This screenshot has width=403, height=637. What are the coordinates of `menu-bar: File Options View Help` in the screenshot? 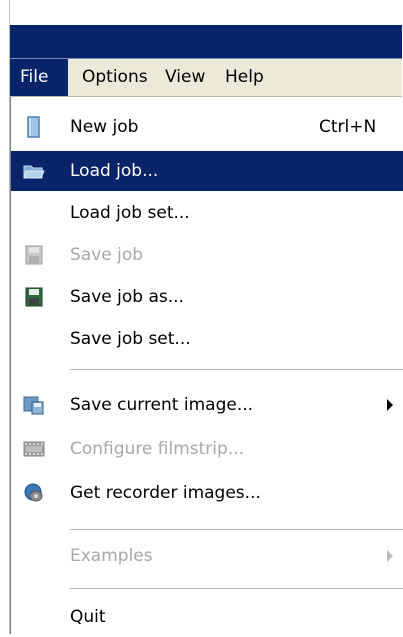 It's located at (206, 78).